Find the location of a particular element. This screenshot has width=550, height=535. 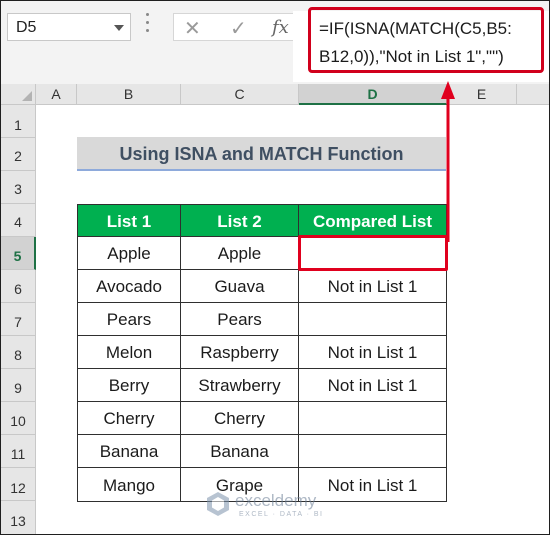

connector-arrow is located at coordinates (448, 161).